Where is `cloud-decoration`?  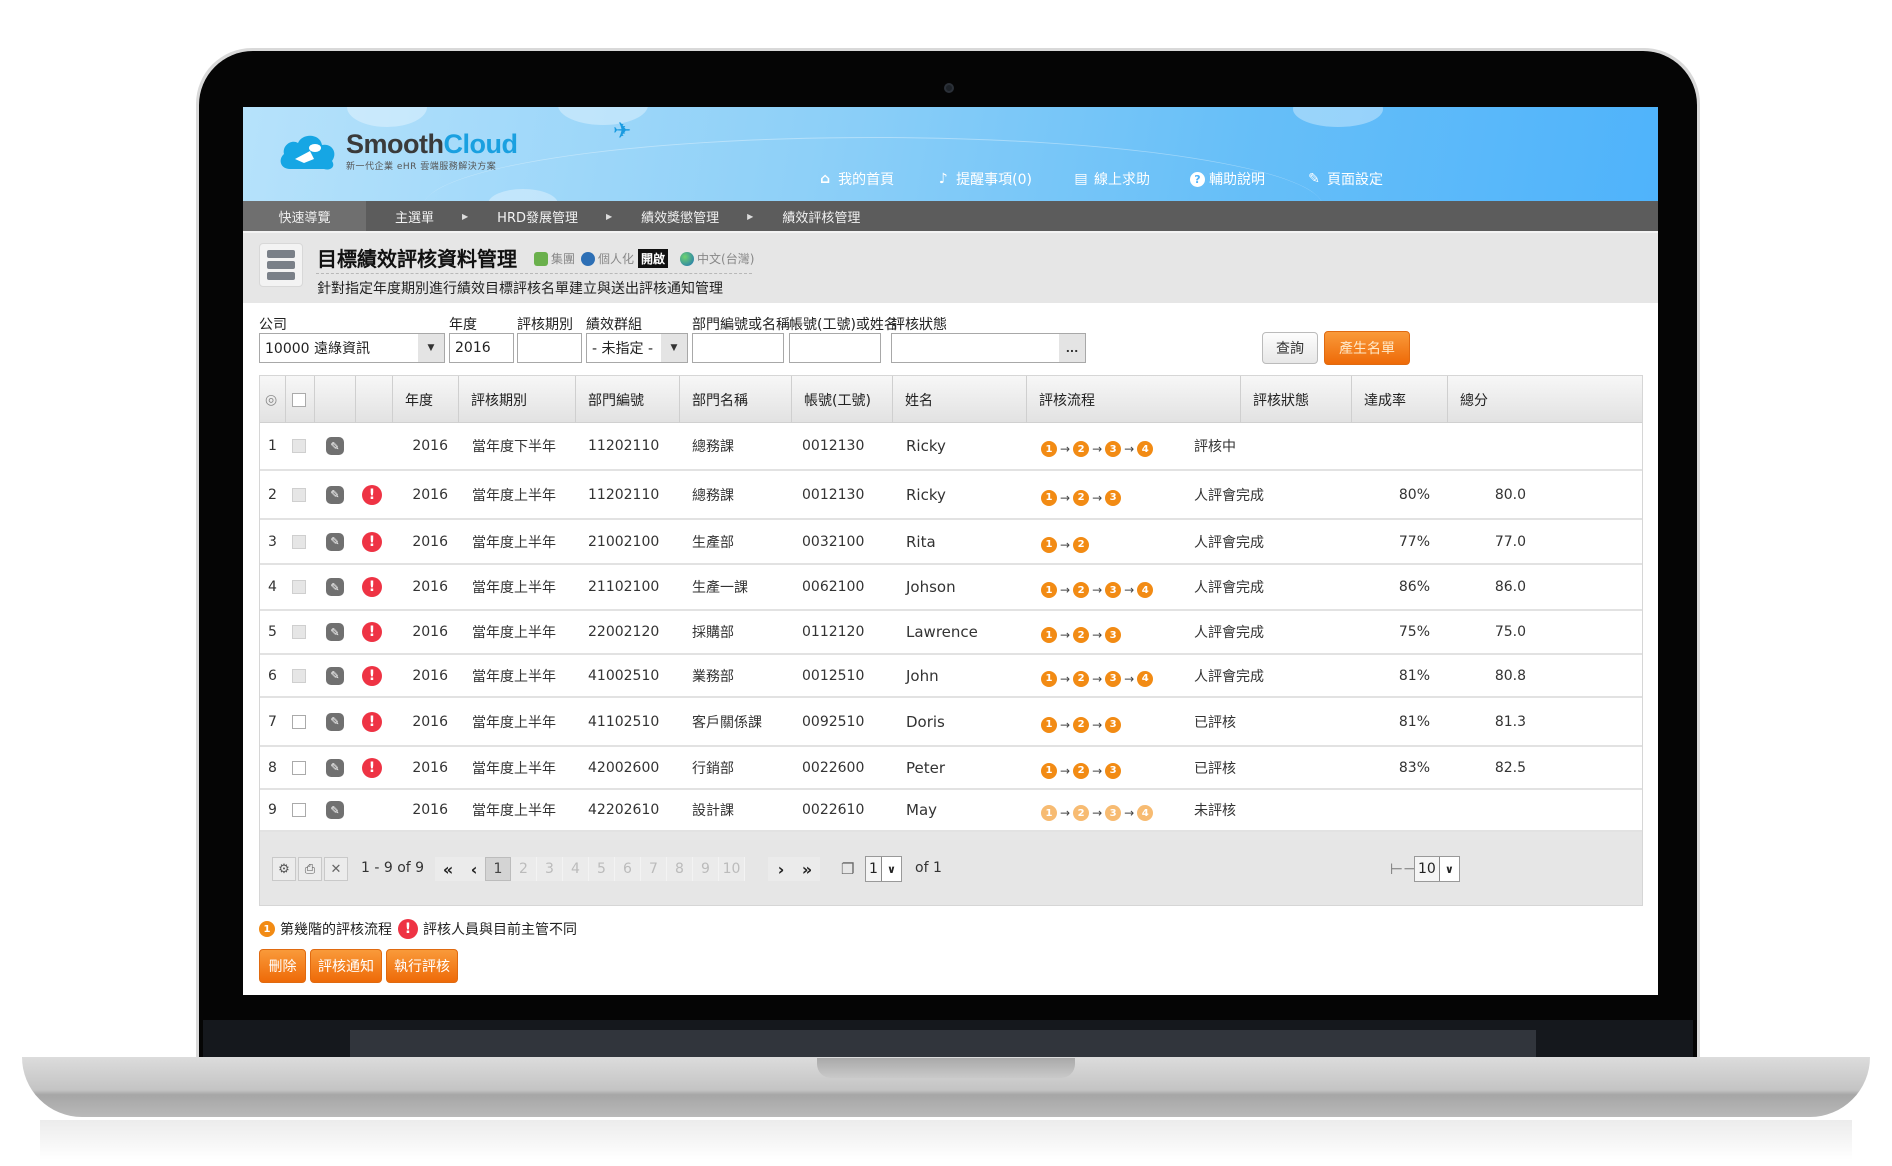 cloud-decoration is located at coordinates (1338, 117).